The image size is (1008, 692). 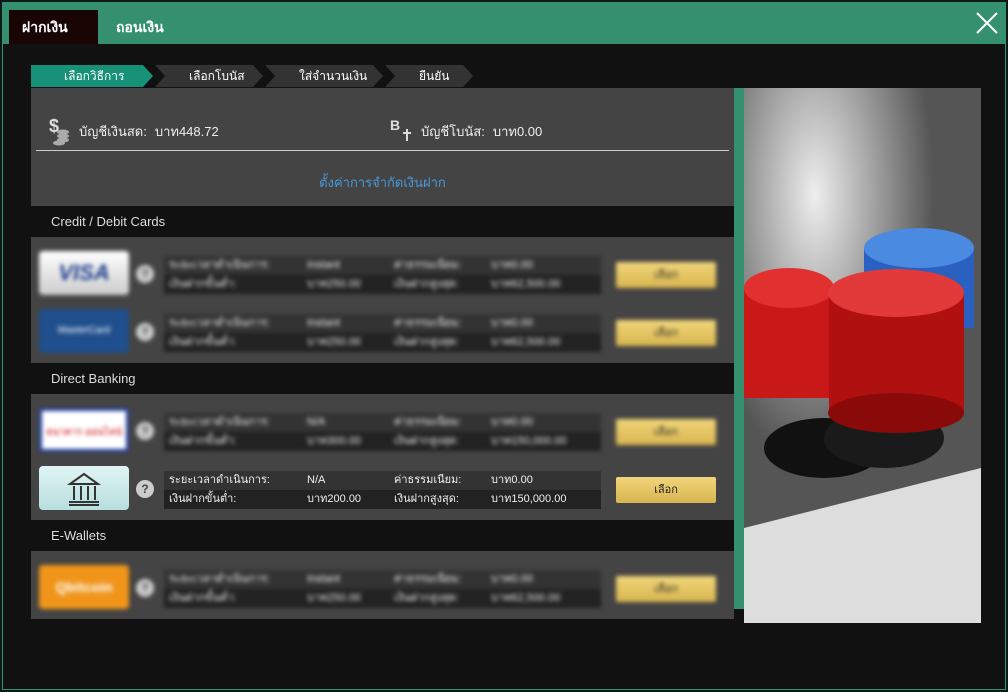 What do you see at coordinates (453, 131) in the screenshot?
I see `bonus-balance-label: บัญชีโบนัส:` at bounding box center [453, 131].